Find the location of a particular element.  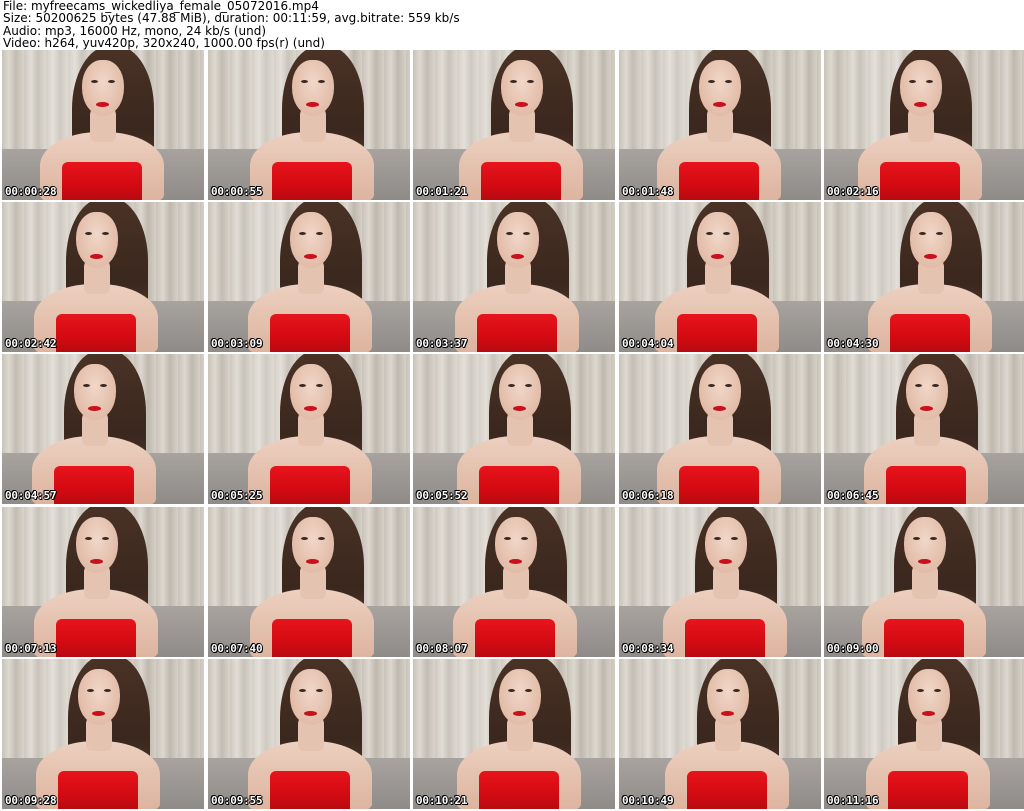

video-thumbnail: 00:09:28 is located at coordinates (103, 734).